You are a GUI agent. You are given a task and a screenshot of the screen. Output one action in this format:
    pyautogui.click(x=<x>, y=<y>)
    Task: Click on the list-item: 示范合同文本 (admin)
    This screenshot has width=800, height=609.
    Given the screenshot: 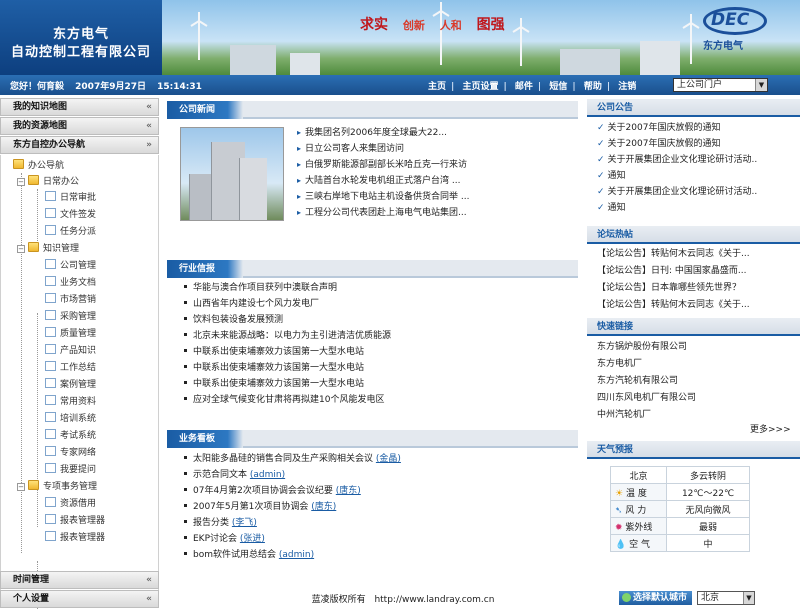 What is the action you would take?
    pyautogui.click(x=234, y=475)
    